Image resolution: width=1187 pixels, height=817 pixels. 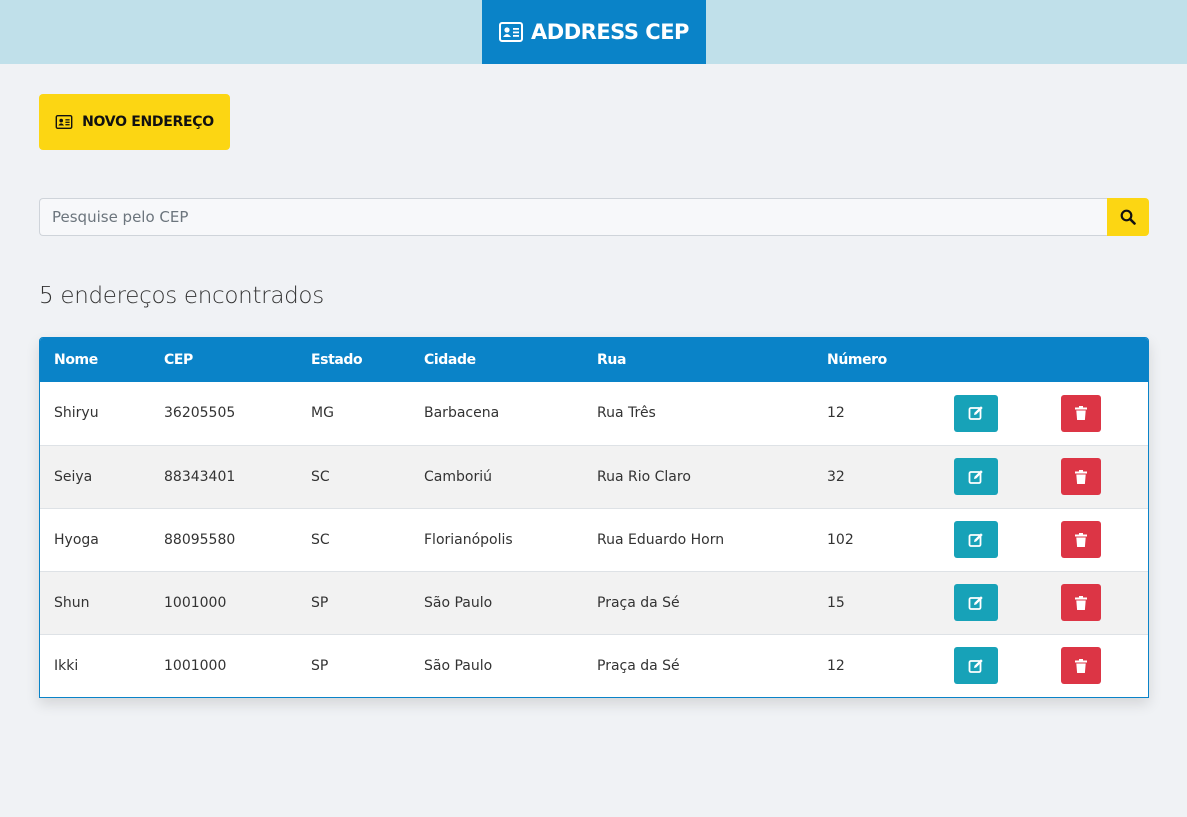 What do you see at coordinates (698, 360) in the screenshot?
I see `column-header-rua: Rua` at bounding box center [698, 360].